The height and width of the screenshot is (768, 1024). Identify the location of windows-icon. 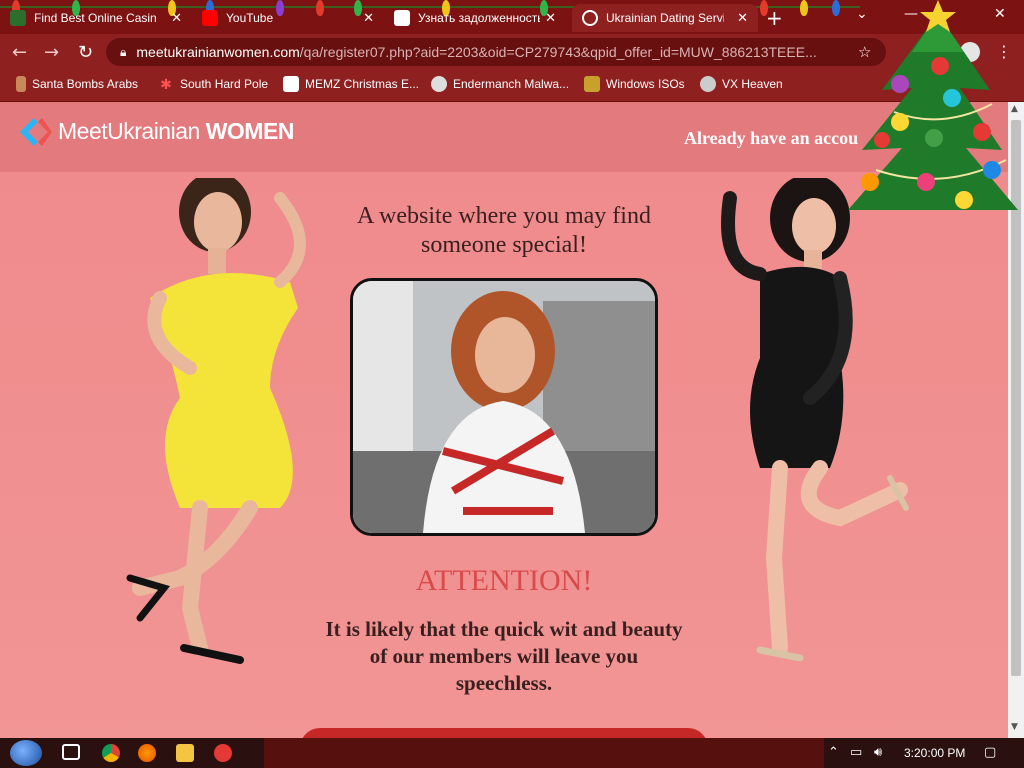
(592, 84).